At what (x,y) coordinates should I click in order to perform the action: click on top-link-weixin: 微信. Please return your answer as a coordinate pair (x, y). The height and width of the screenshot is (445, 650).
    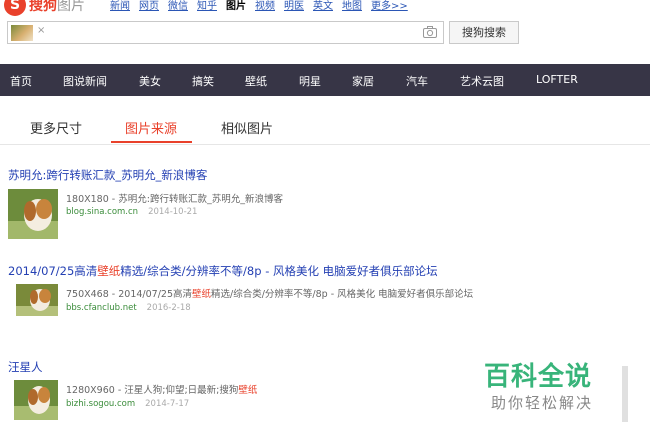
    Looking at the image, I should click on (178, 6).